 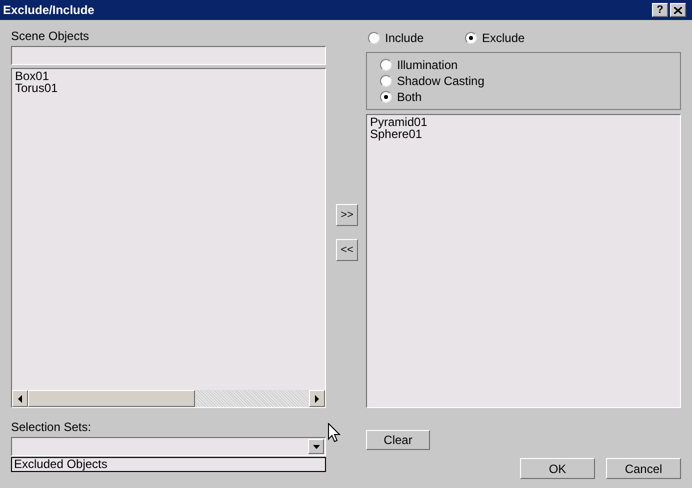 I want to click on dialog-button: OK, so click(x=557, y=468).